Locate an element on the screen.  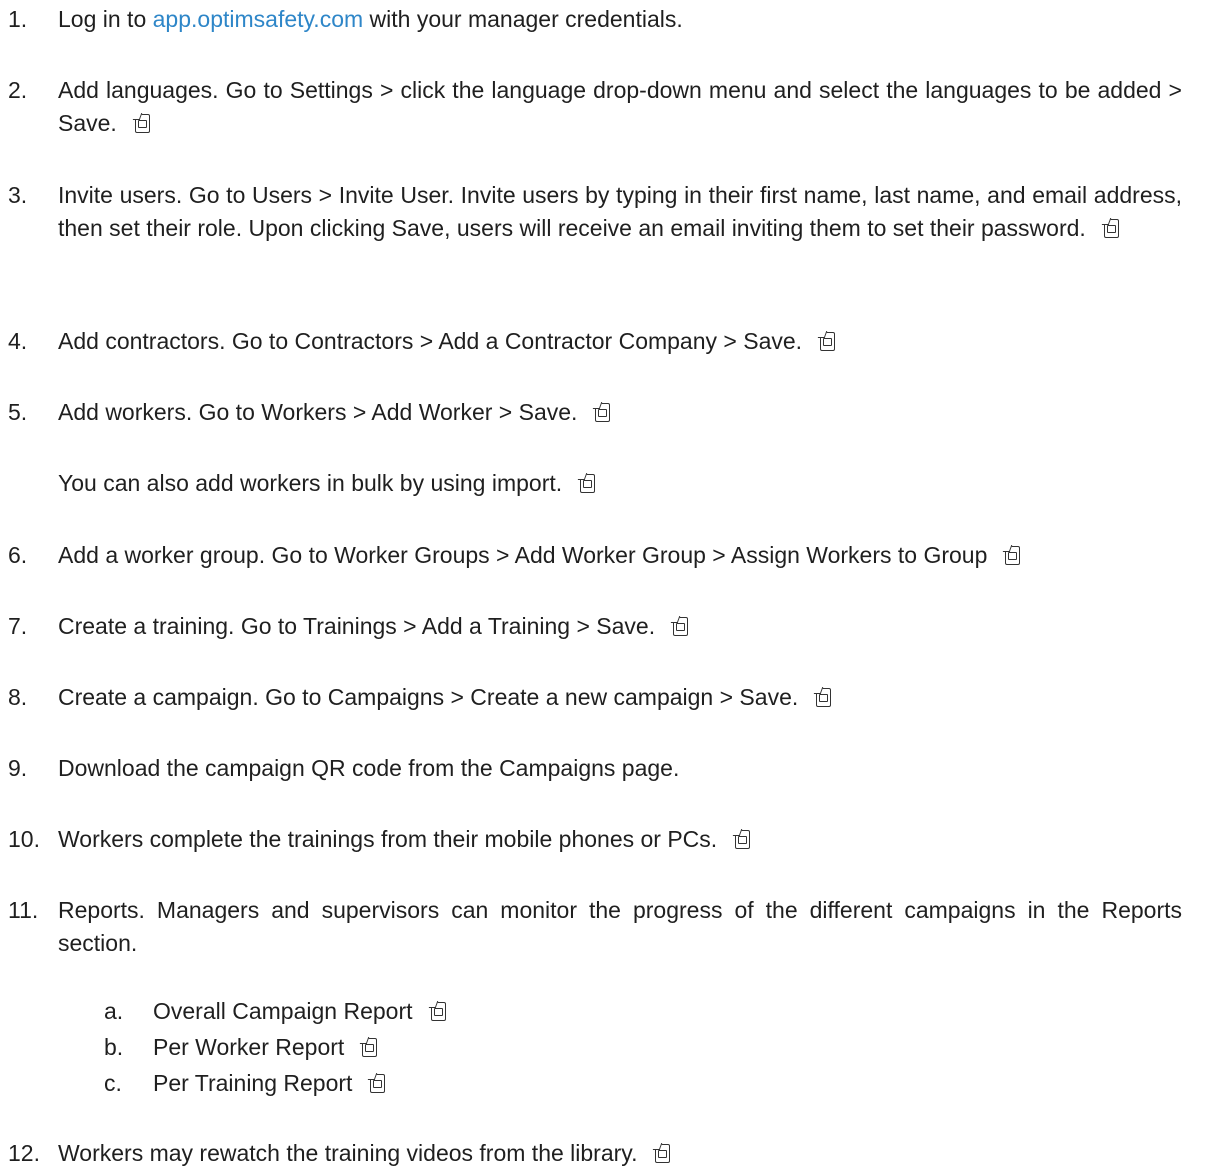
step-number: 1. is located at coordinates (18, 19).